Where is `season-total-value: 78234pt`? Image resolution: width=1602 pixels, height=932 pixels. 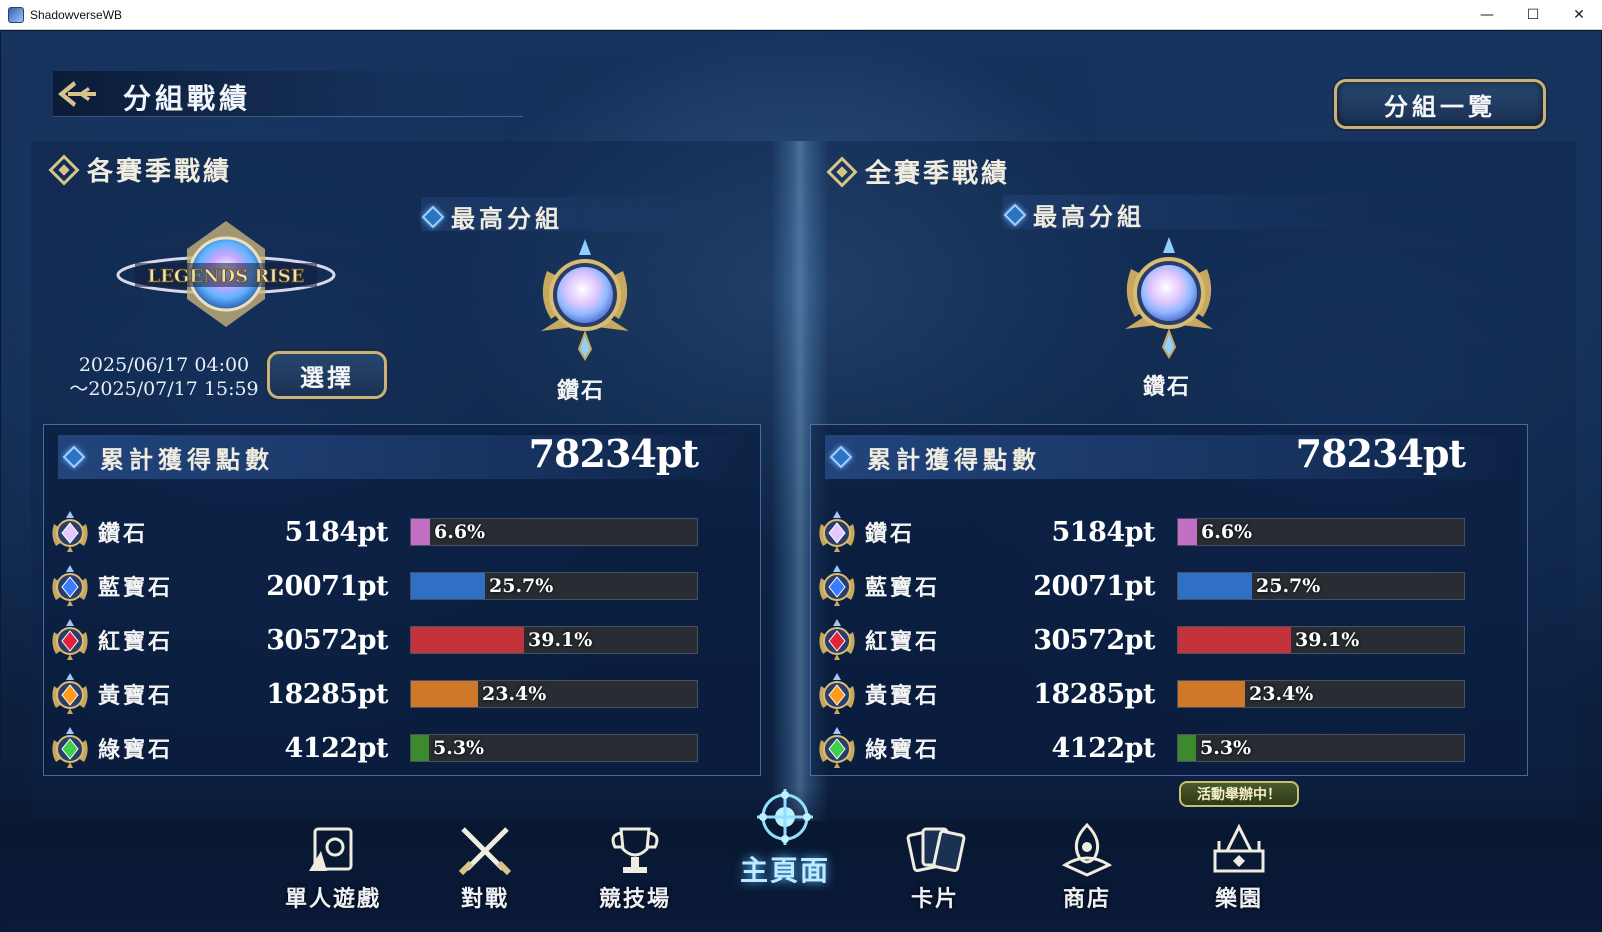
season-total-value: 78234pt is located at coordinates (613, 453).